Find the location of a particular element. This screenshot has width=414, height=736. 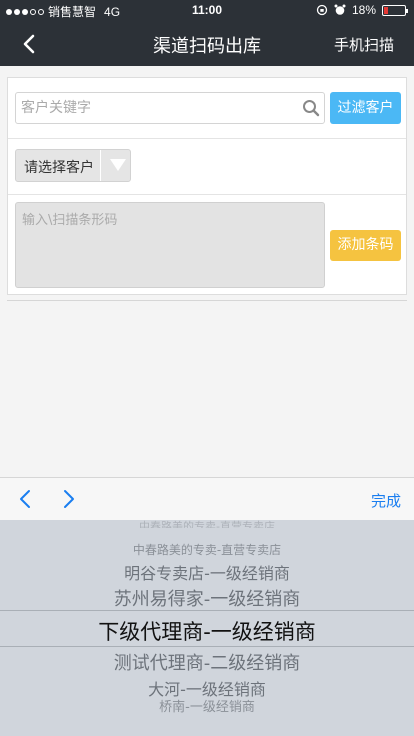

picker-toolbar: 完成 is located at coordinates (207, 498).